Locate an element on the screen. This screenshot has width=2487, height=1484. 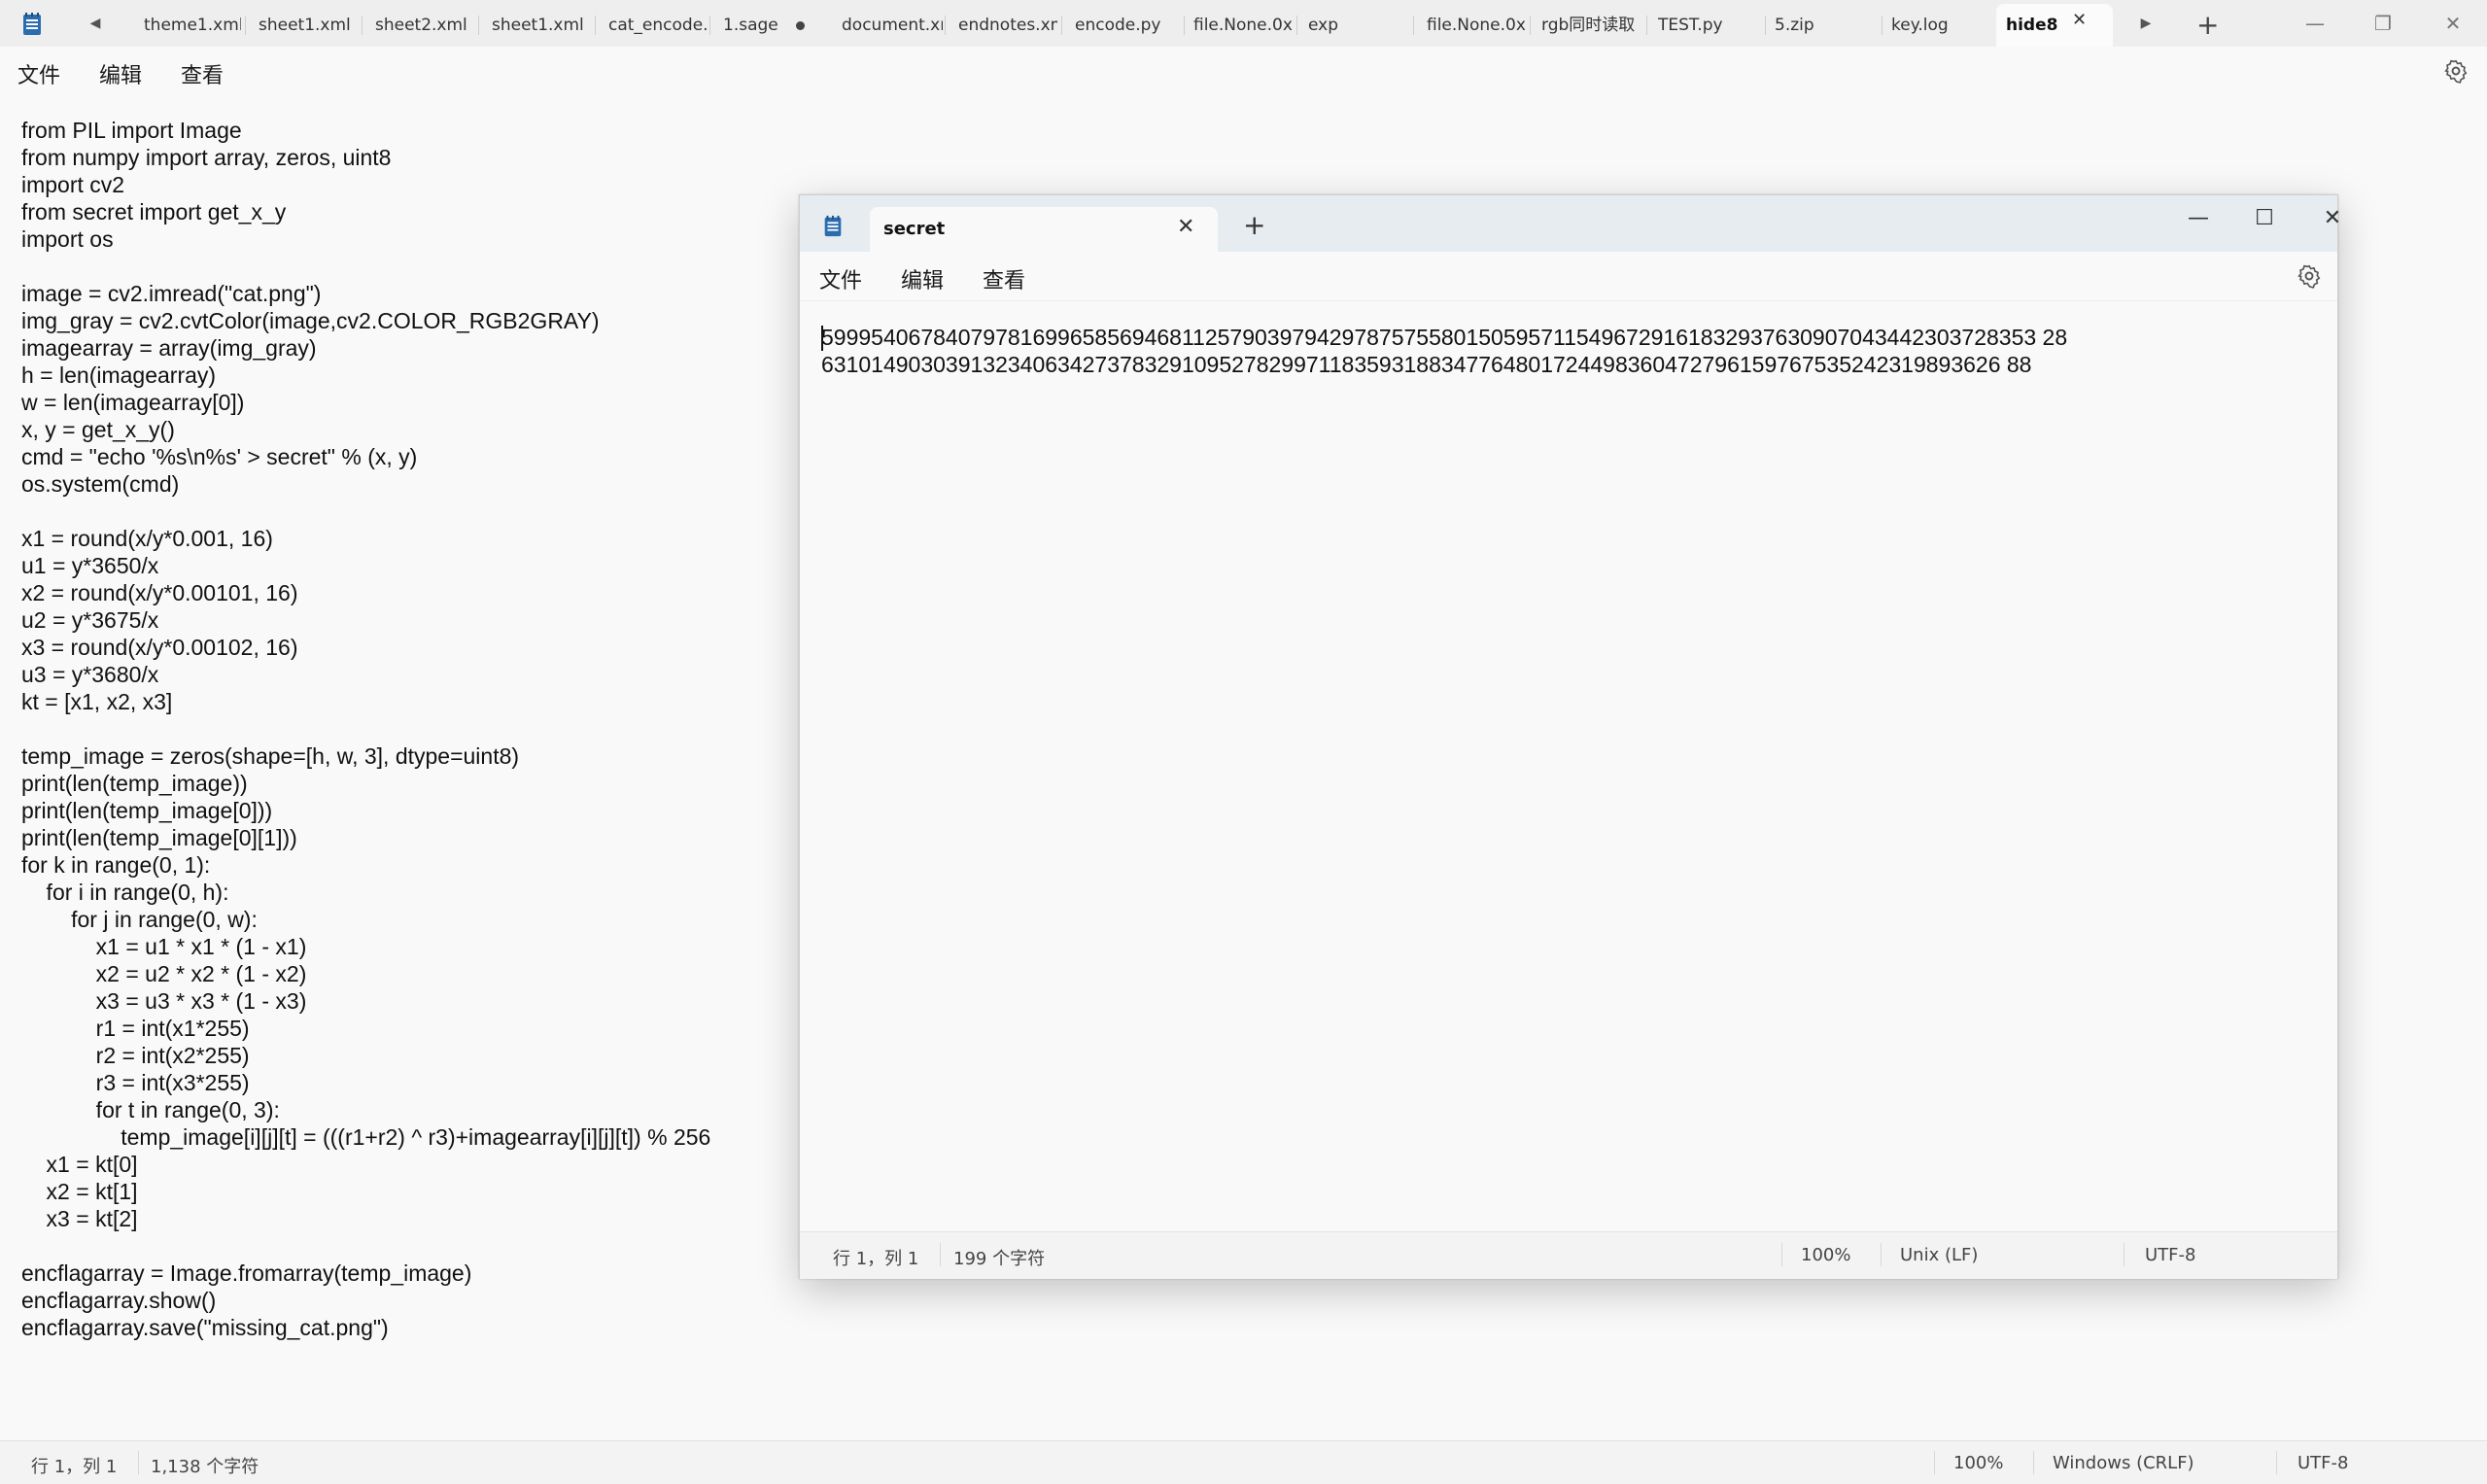
tab-sheet1: sheet1.xml is located at coordinates (302, 25).